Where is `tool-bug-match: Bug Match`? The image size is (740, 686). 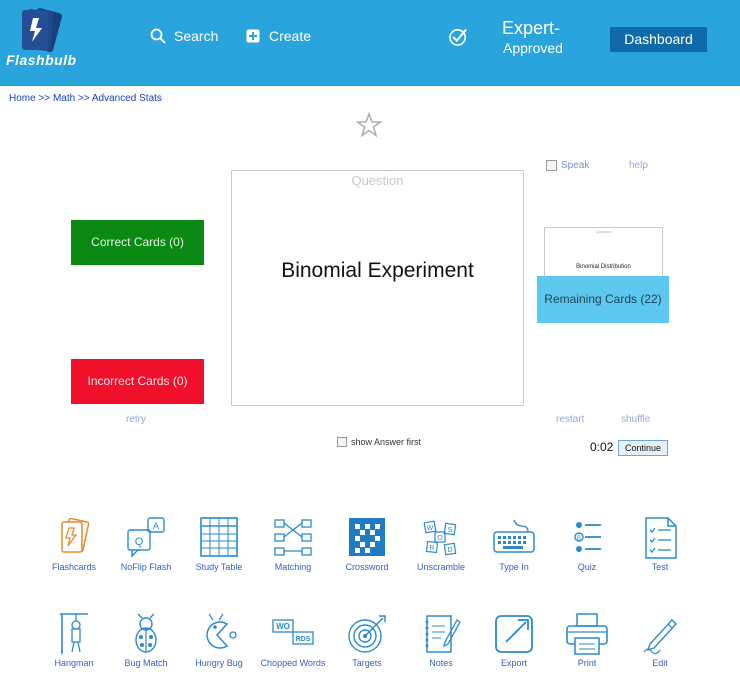
tool-bug-match: Bug Match is located at coordinates (146, 640).